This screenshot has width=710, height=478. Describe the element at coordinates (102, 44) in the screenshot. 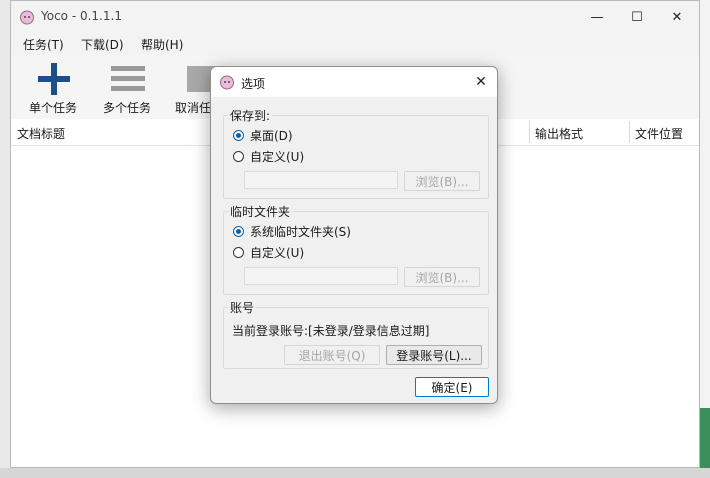

I see `menu-download: 下载(D)` at that location.